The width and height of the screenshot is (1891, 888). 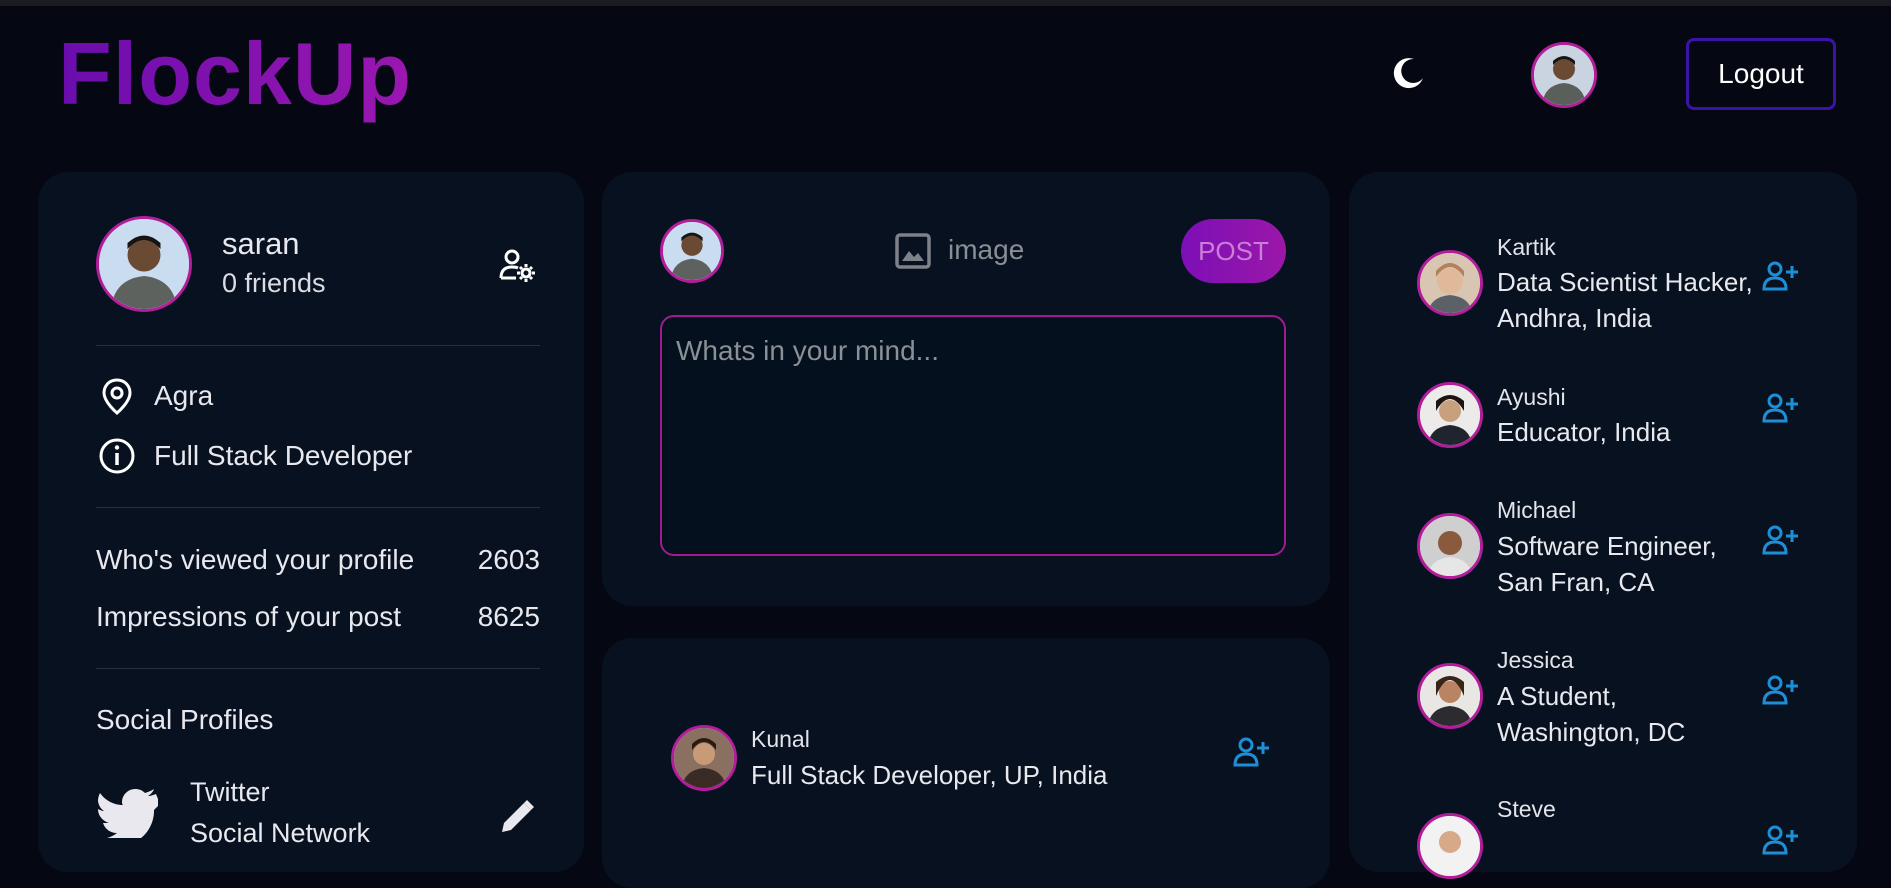 What do you see at coordinates (283, 455) in the screenshot?
I see `profile-occupation: Full Stack Developer` at bounding box center [283, 455].